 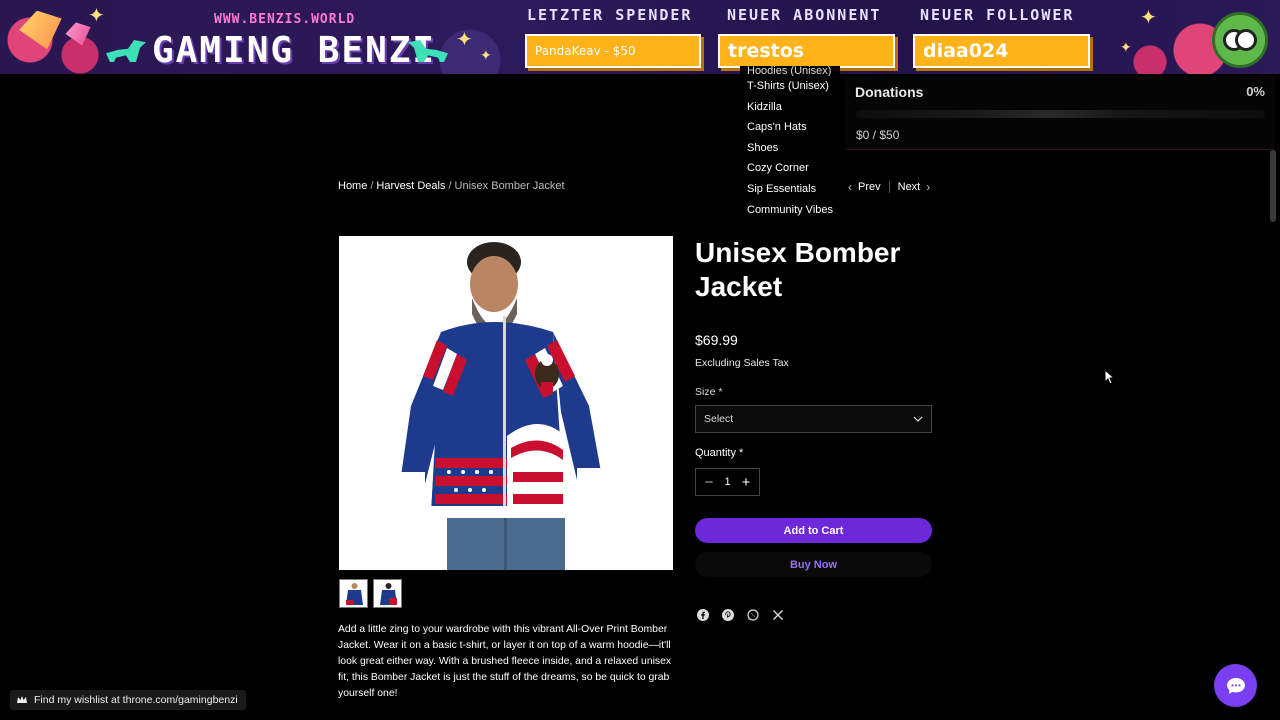 What do you see at coordinates (716, 340) in the screenshot?
I see `product-price: $69.99` at bounding box center [716, 340].